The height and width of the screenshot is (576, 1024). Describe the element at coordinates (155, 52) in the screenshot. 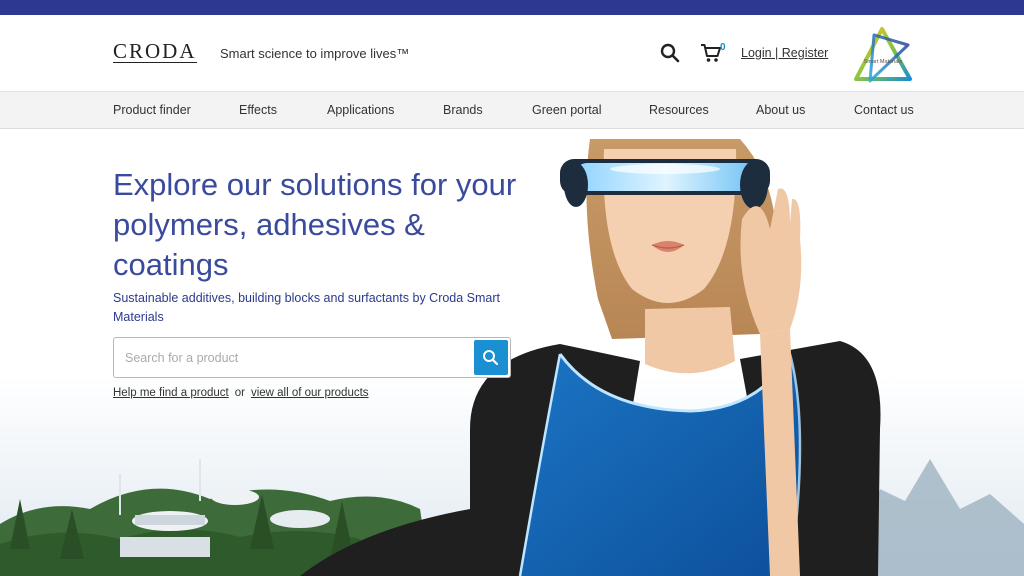

I see `croda-logo: CRODA` at that location.